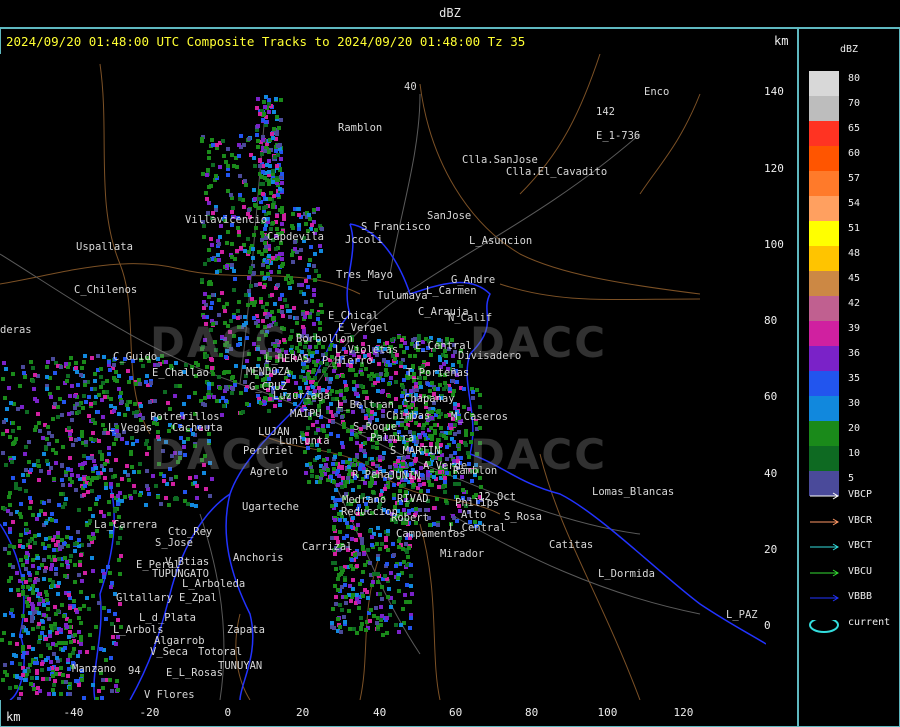 The height and width of the screenshot is (727, 900). Describe the element at coordinates (854, 128) in the screenshot. I see `legend-value: 65` at that location.